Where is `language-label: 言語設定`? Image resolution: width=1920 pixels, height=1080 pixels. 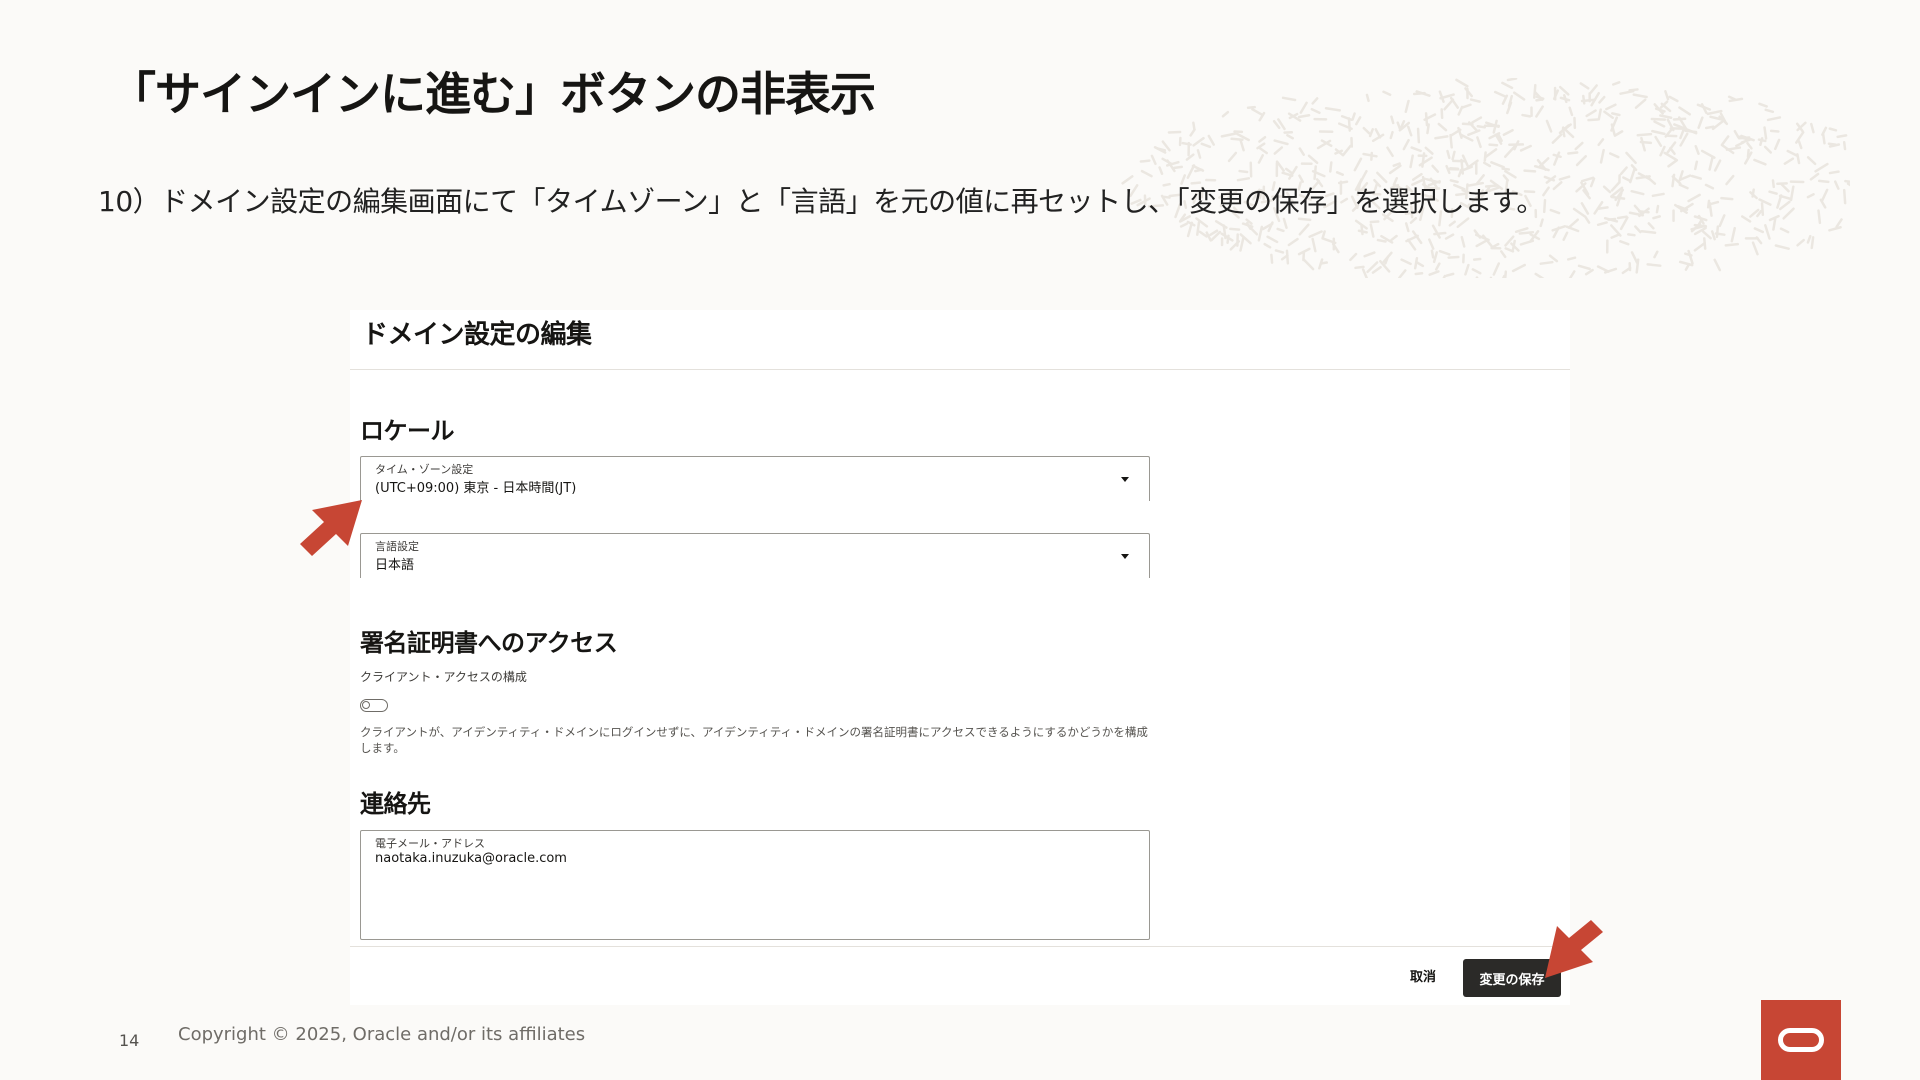 language-label: 言語設定 is located at coordinates (397, 546).